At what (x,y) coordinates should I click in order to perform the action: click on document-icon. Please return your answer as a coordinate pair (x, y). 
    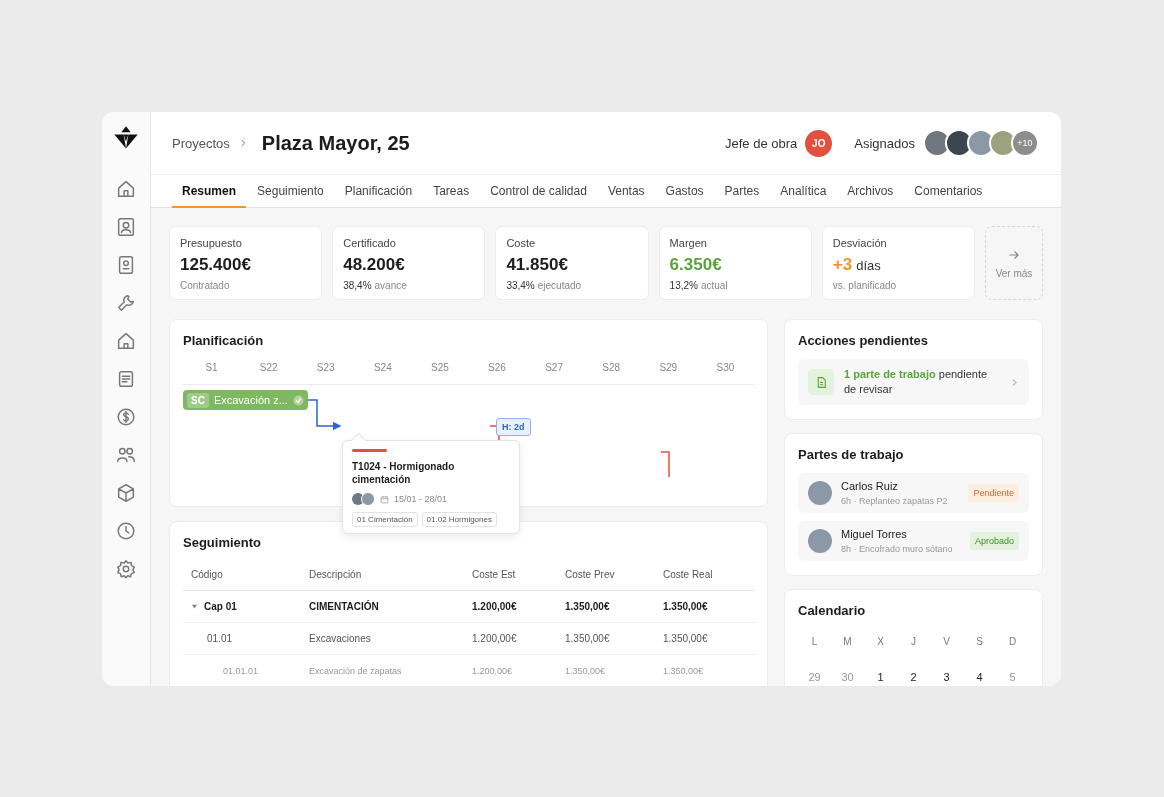
    Looking at the image, I should click on (821, 382).